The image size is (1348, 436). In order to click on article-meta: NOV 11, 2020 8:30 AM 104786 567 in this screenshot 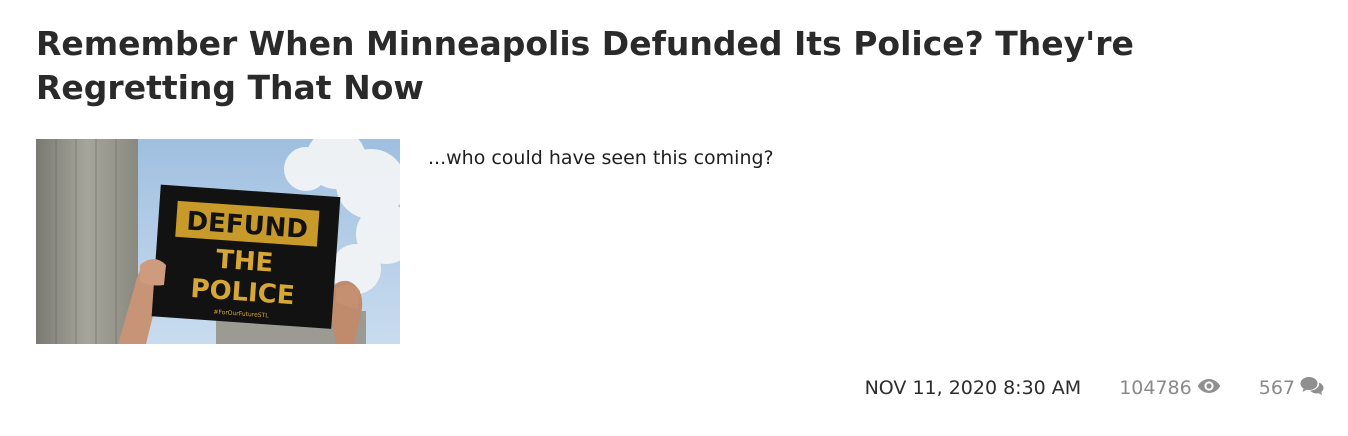, I will do `click(1094, 388)`.